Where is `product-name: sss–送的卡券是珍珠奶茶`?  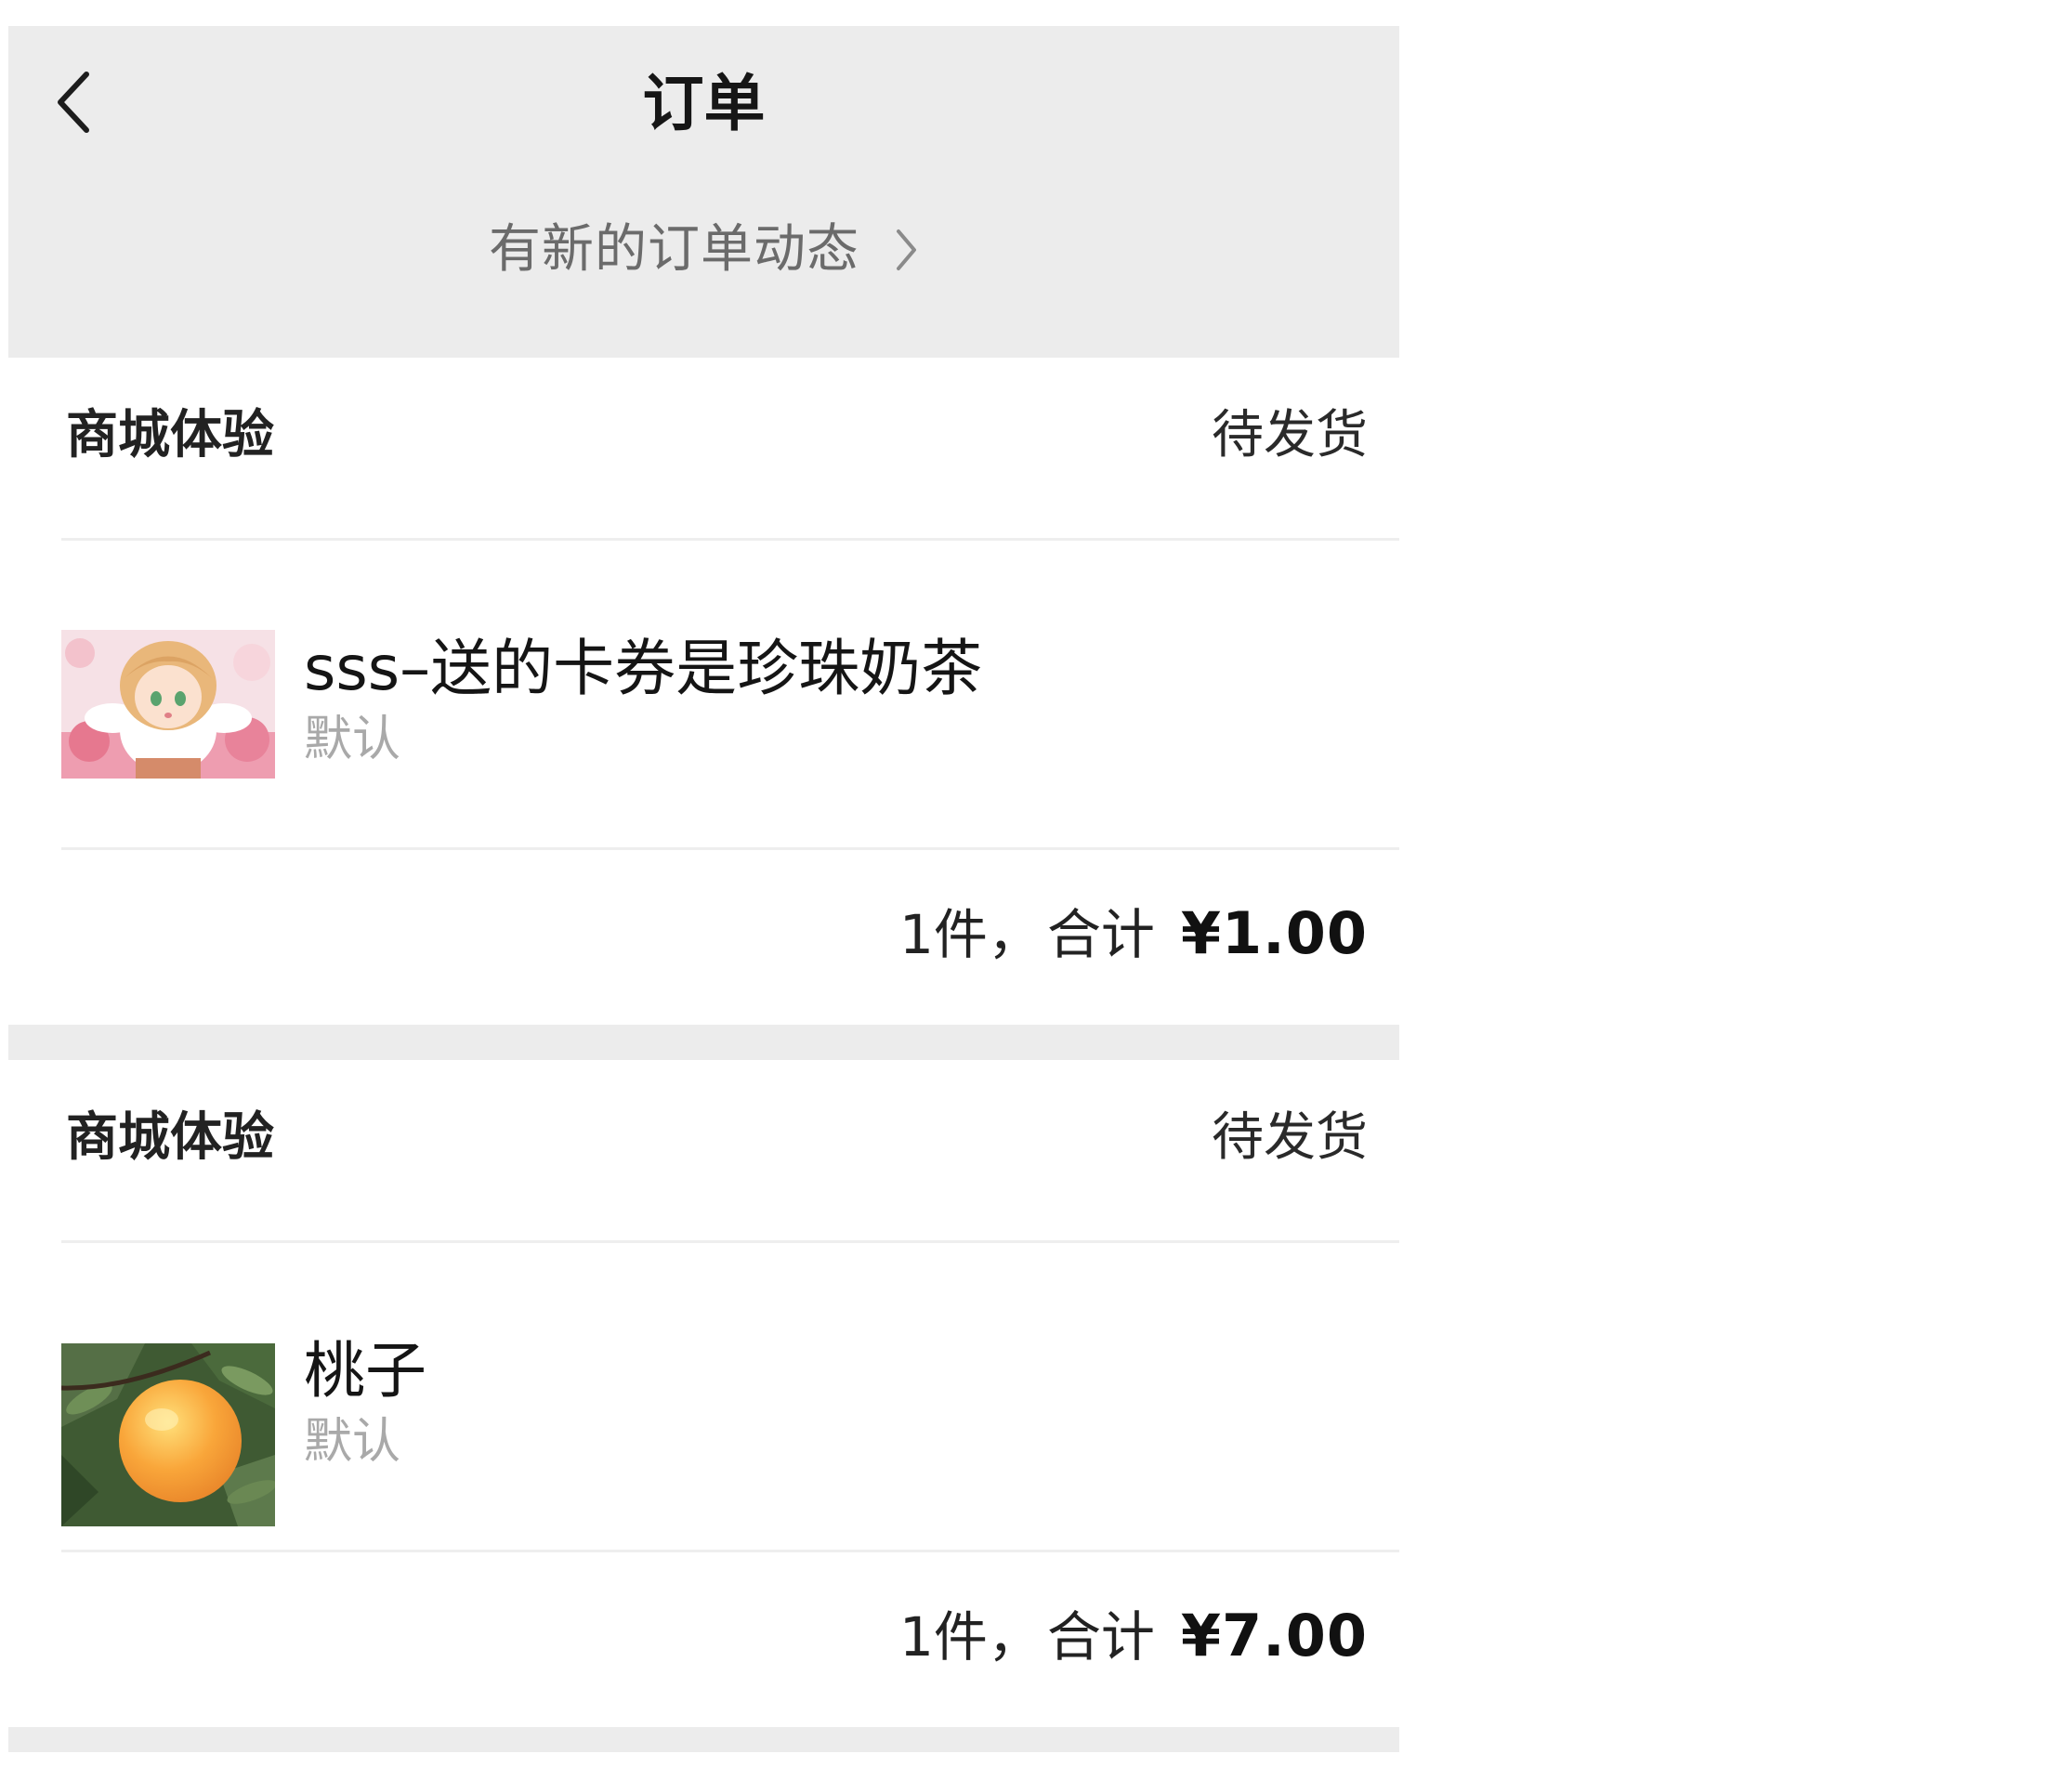
product-name: sss–送的卡券是珍珠奶茶 is located at coordinates (643, 668).